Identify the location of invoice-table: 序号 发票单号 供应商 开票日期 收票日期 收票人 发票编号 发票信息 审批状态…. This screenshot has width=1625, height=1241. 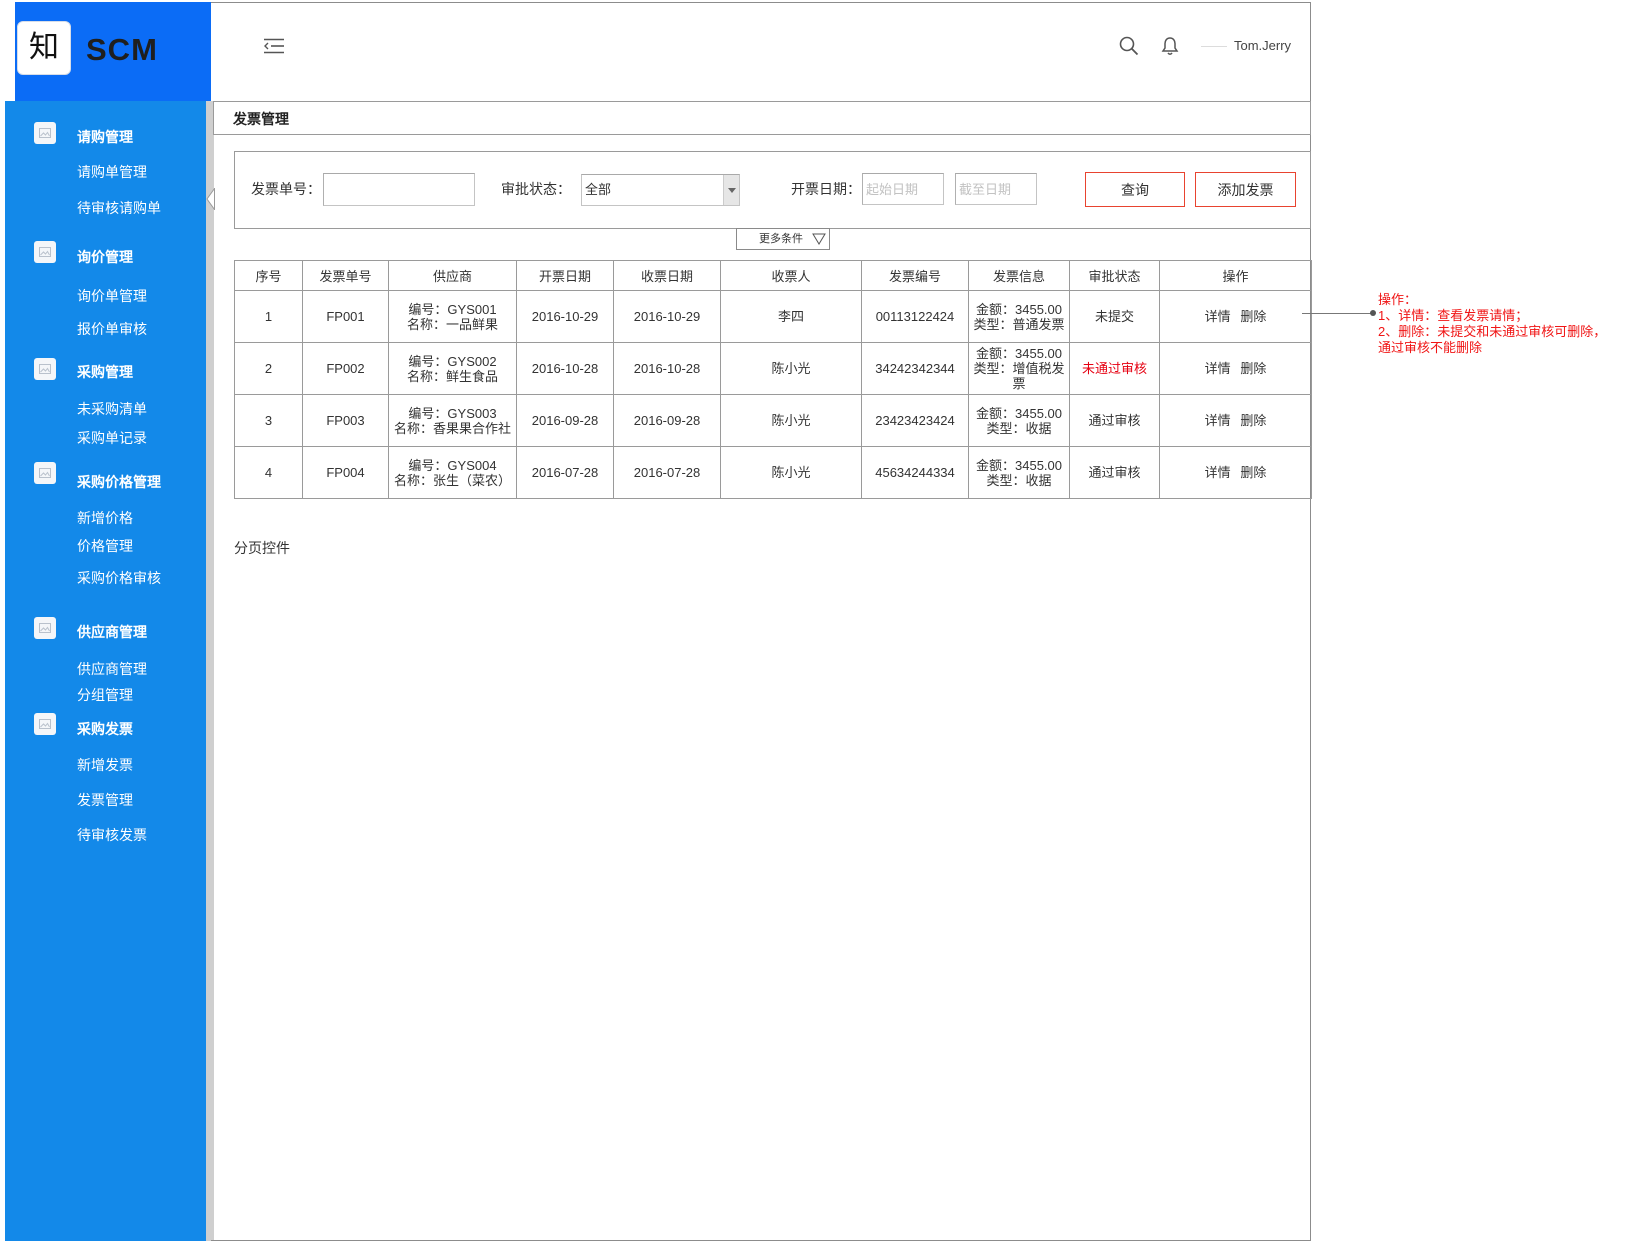
(773, 379).